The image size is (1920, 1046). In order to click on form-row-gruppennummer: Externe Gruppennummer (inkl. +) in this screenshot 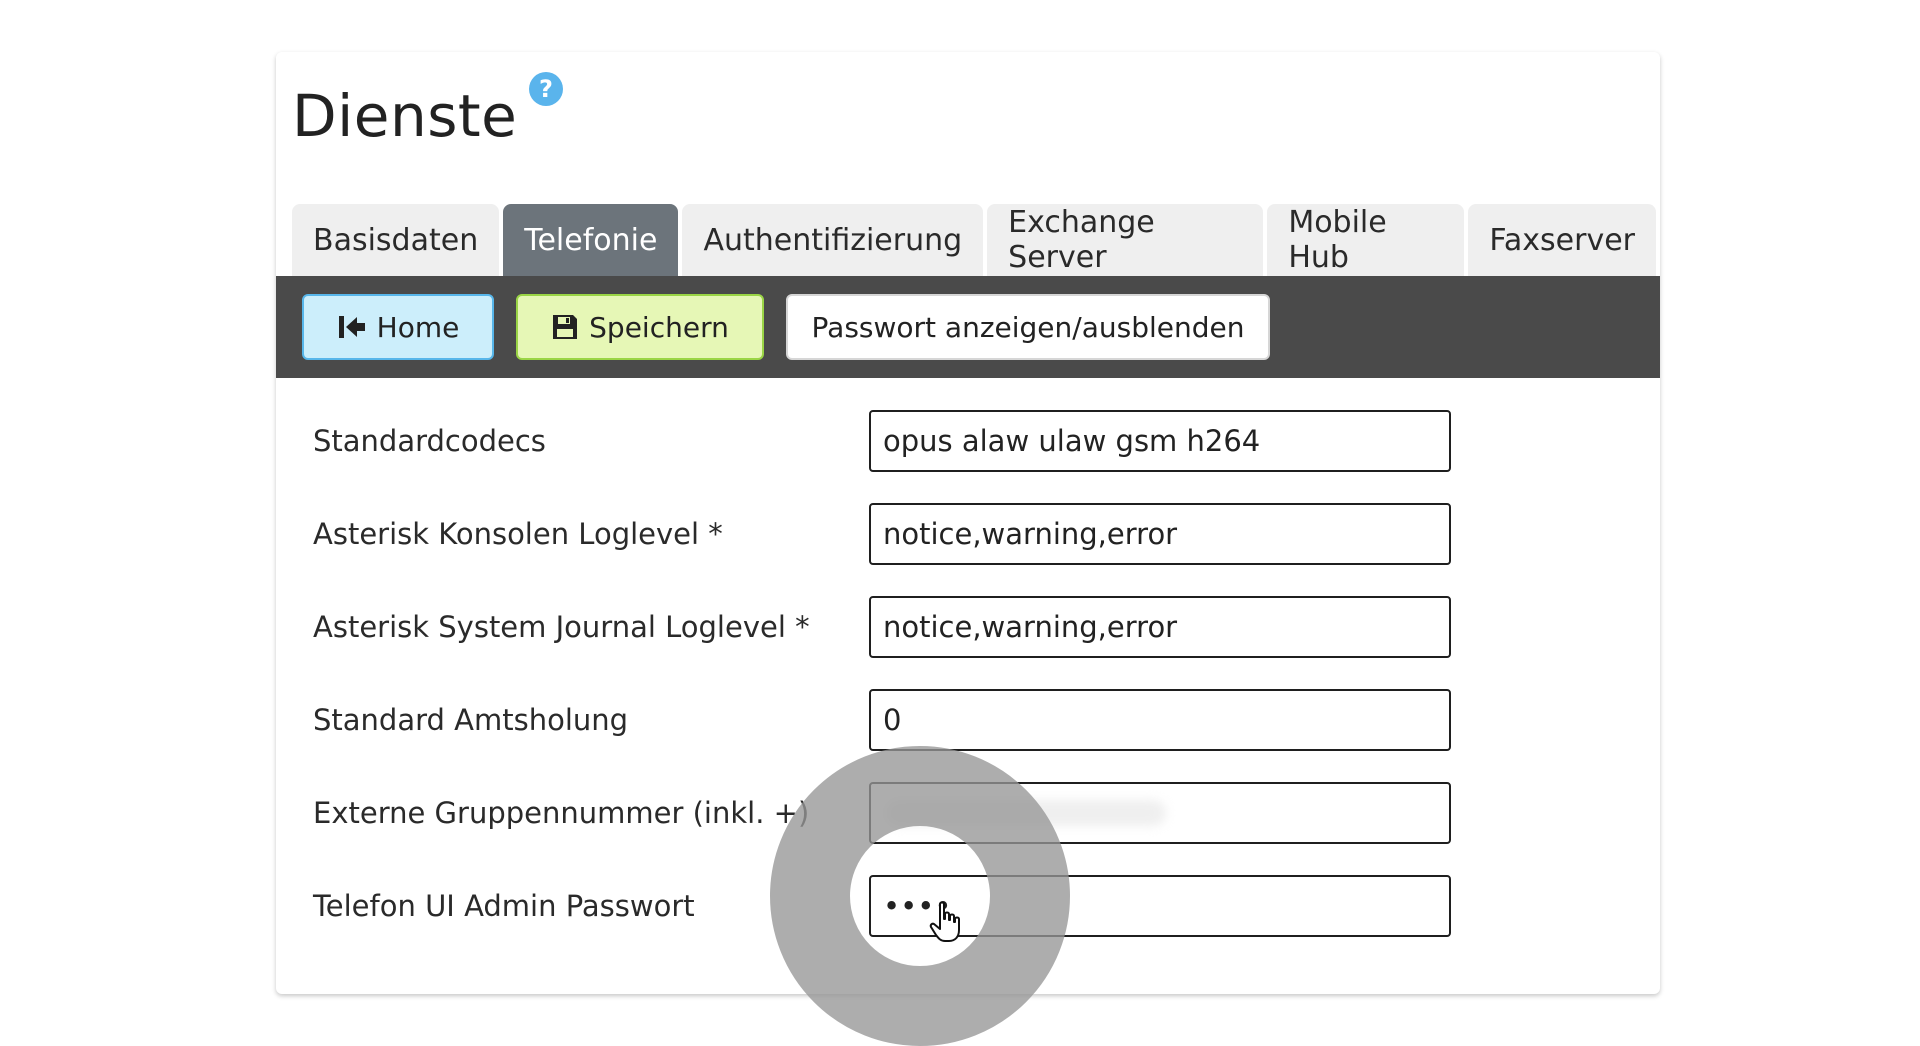, I will do `click(968, 813)`.